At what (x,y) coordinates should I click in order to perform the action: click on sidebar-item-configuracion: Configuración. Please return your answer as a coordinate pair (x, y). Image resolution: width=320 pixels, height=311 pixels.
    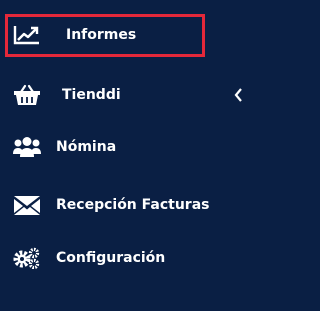
    Looking at the image, I should click on (124, 258).